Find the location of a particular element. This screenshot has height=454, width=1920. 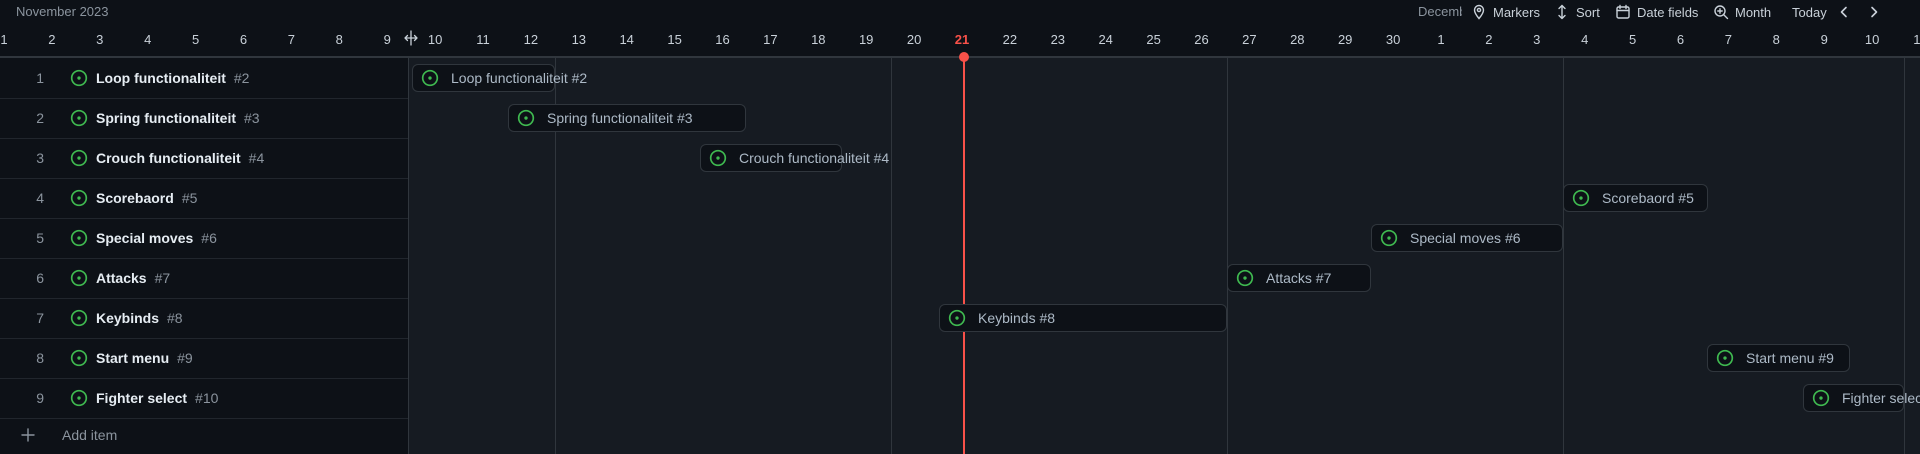

day-label: 12 is located at coordinates (531, 39).